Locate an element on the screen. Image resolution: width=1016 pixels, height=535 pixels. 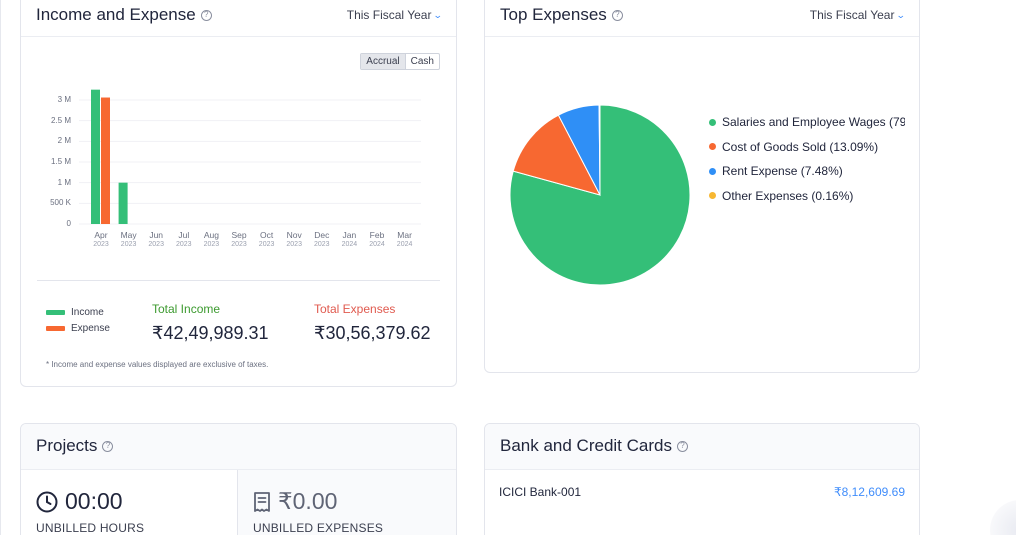
x-tick-label: Aug 2023 is located at coordinates (211, 240).